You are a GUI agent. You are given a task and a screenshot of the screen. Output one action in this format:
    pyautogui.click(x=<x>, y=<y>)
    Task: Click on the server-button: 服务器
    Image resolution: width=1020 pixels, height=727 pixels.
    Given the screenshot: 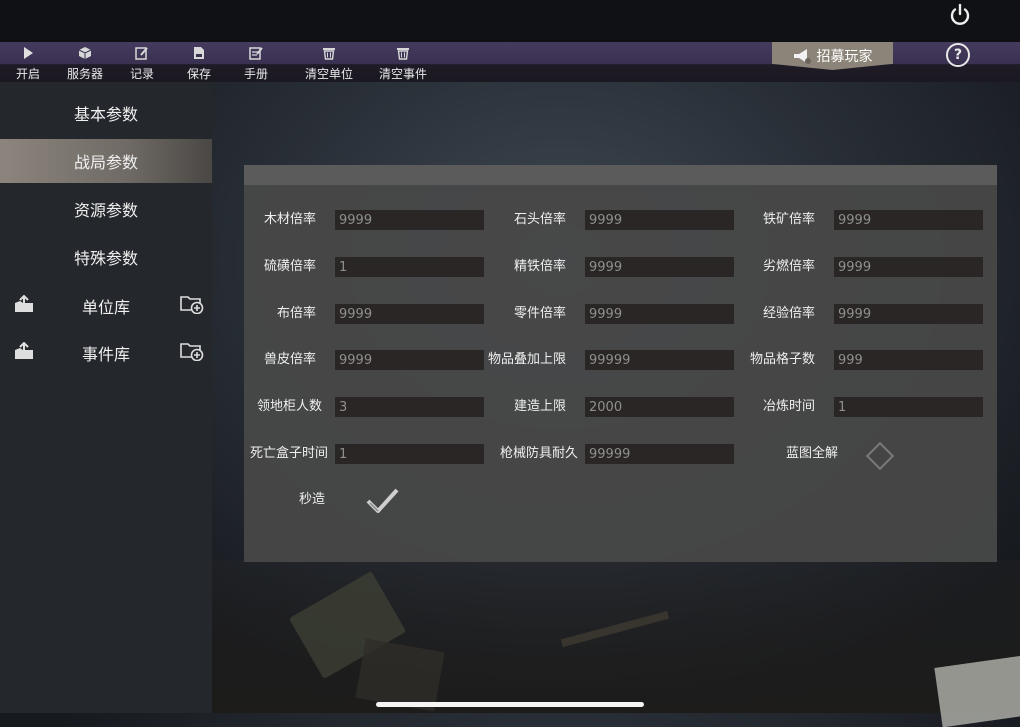 What is the action you would take?
    pyautogui.click(x=85, y=62)
    